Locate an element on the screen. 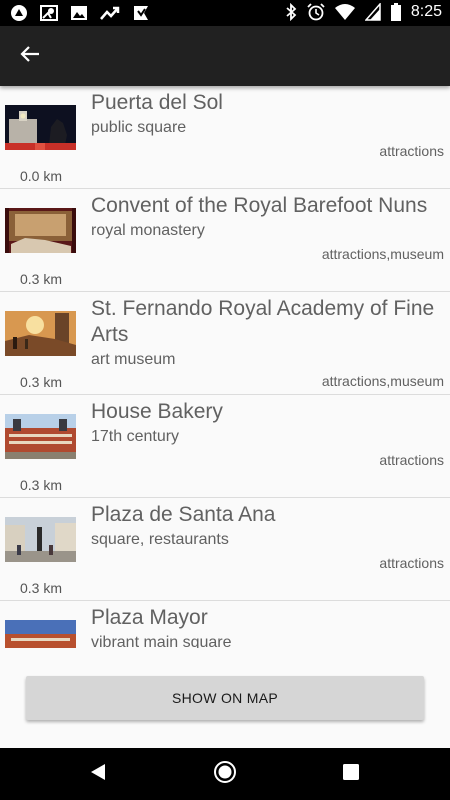 This screenshot has width=450, height=800. plaza-santa-ana-thumbnail is located at coordinates (40, 539).